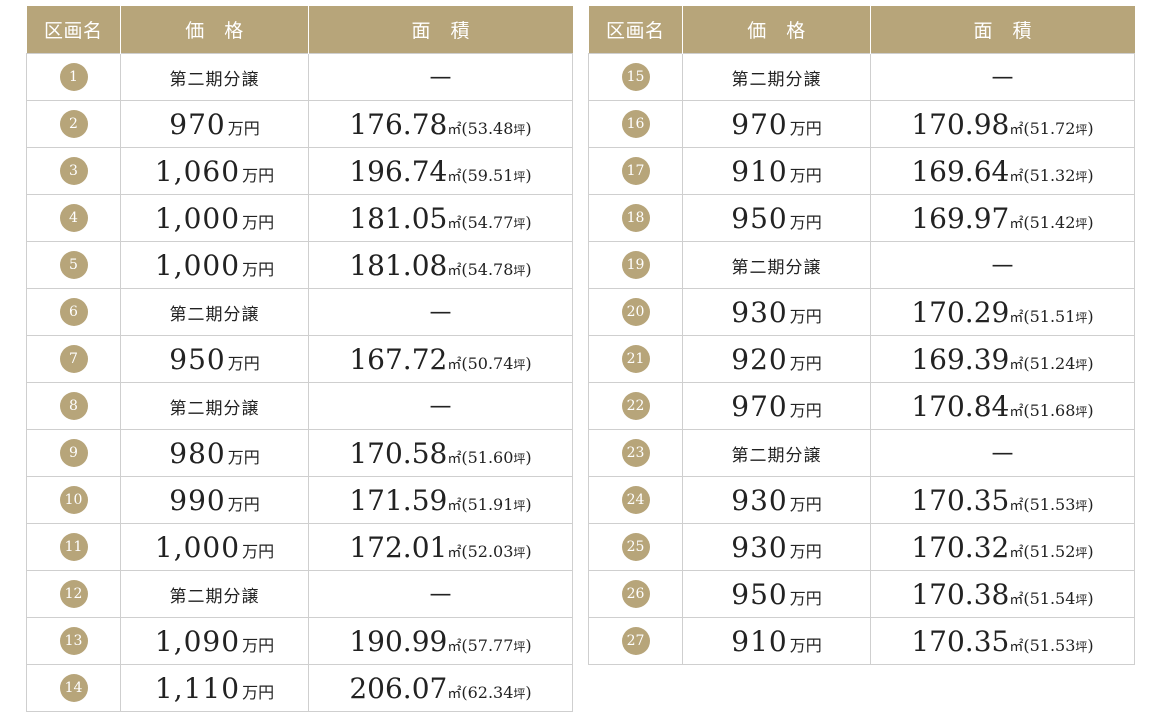 The image size is (1161, 725). I want to click on price-value: 920, so click(759, 359).